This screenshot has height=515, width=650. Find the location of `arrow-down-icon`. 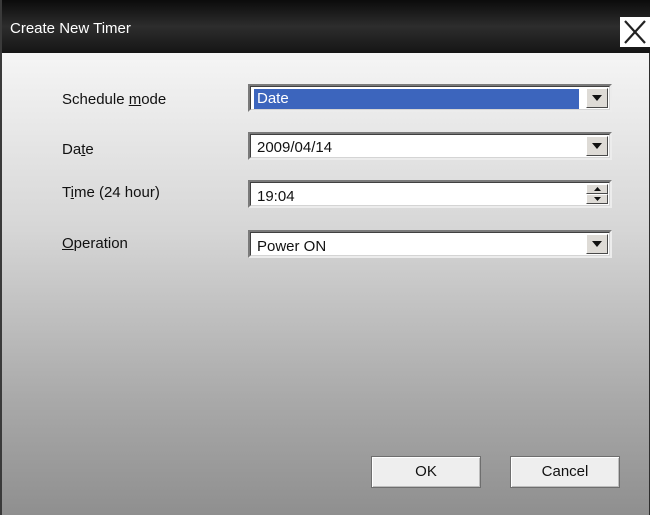

arrow-down-icon is located at coordinates (597, 199).